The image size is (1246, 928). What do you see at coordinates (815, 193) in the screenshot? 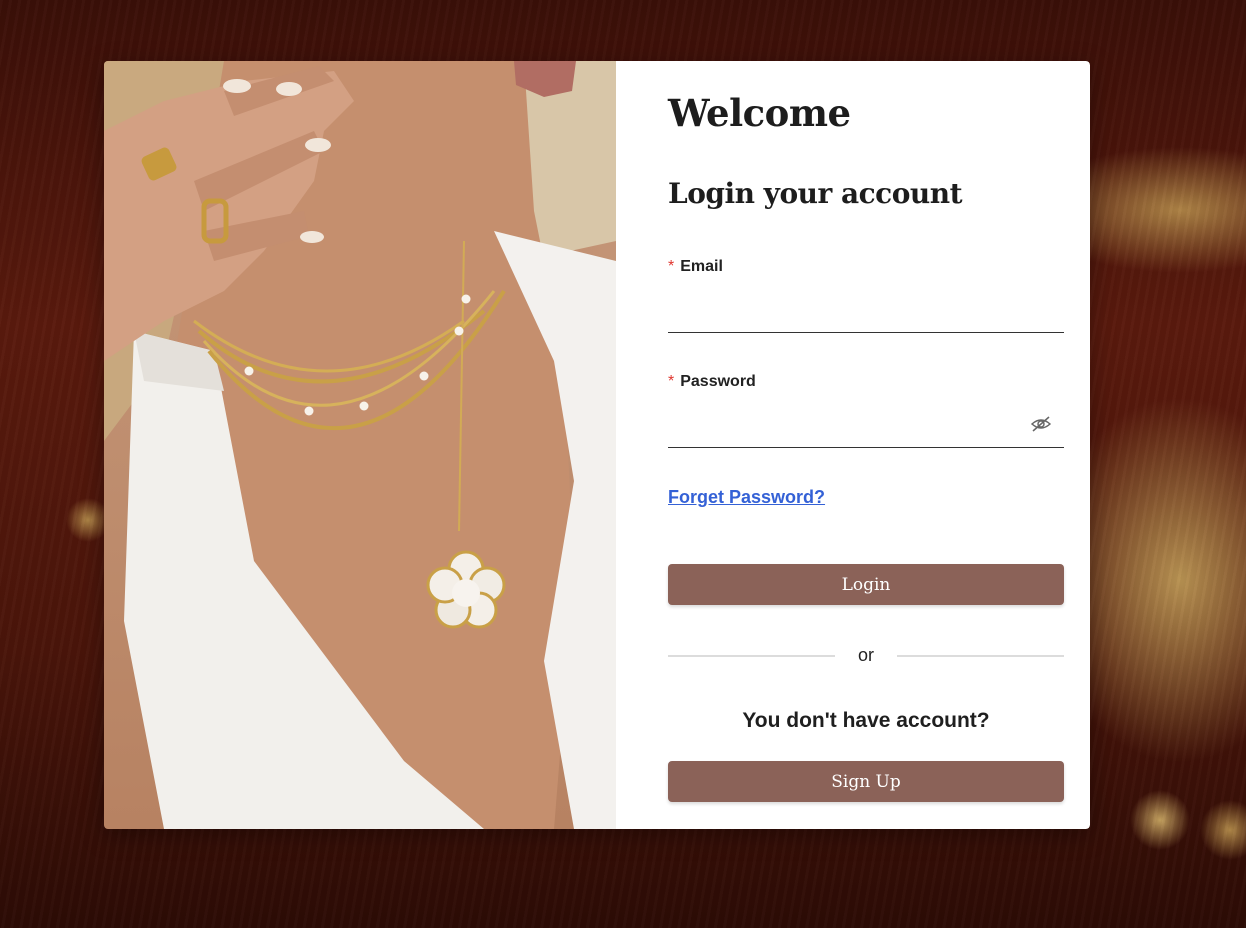
I see `login-heading: Login your account` at bounding box center [815, 193].